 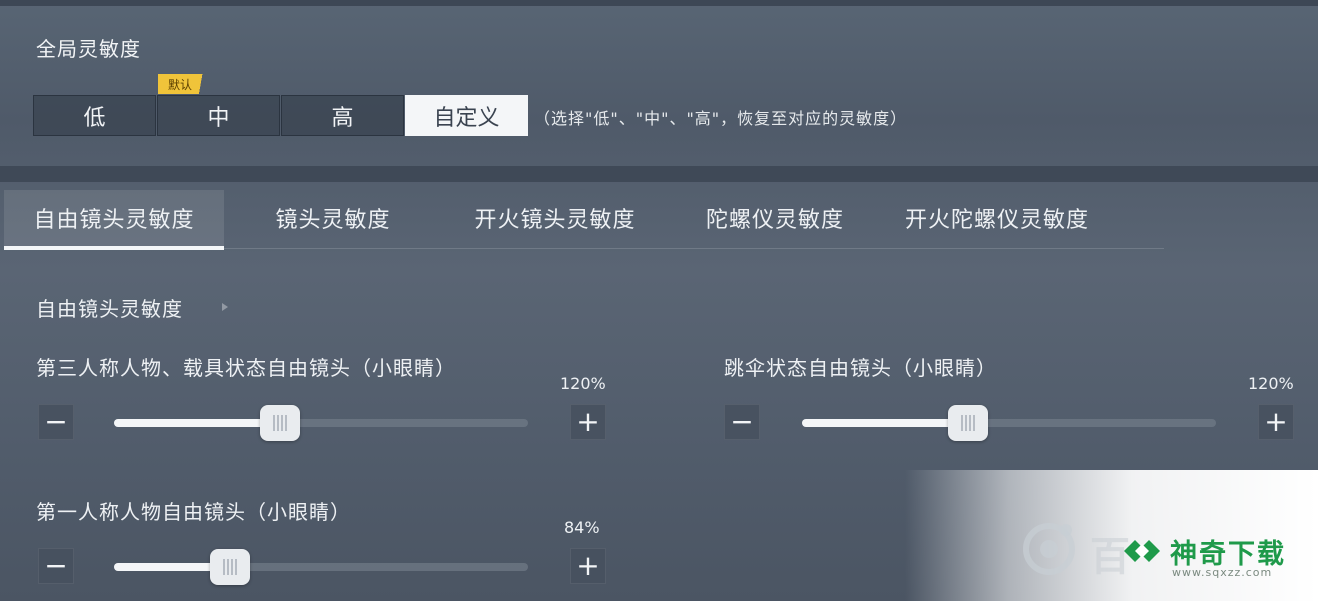 I want to click on sensitivity-tabs: 自由镜头灵敏度 镜头灵敏度 开火镜头灵敏度 陀螺仪灵敏度 开火陀螺仪灵敏度, so click(x=659, y=220).